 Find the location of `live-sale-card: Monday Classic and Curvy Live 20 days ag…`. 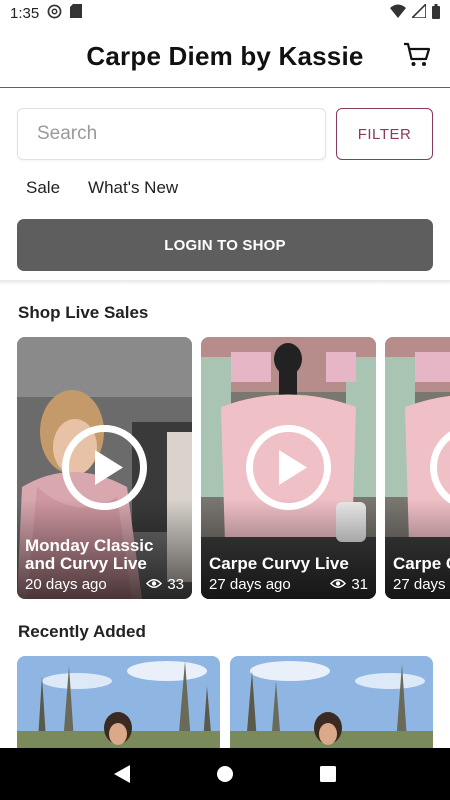

live-sale-card: Monday Classic and Curvy Live 20 days ag… is located at coordinates (104, 468).